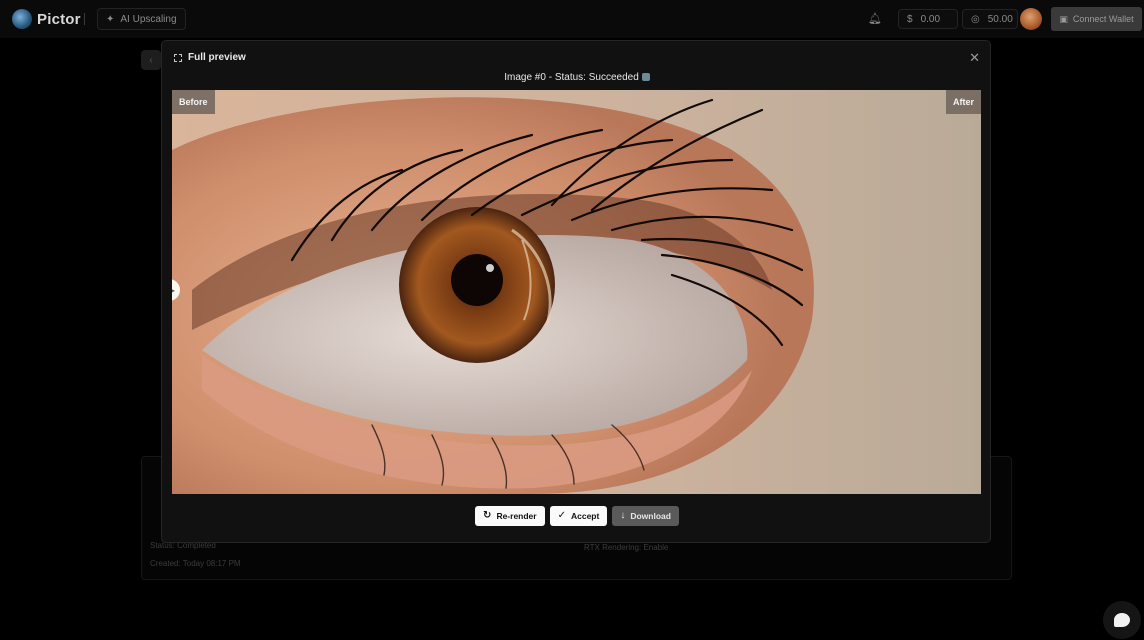 Image resolution: width=1144 pixels, height=640 pixels. What do you see at coordinates (571, 77) in the screenshot?
I see `image-status-text: Image #0 - Status: Succeeded` at bounding box center [571, 77].